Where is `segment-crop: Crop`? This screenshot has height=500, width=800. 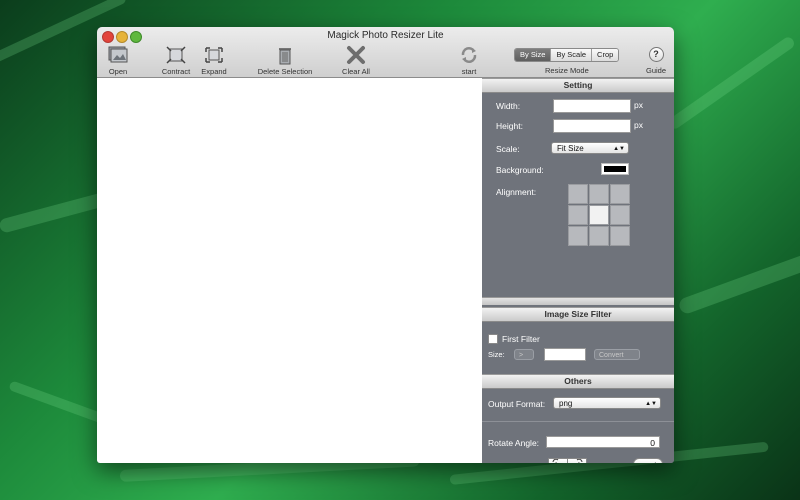 segment-crop: Crop is located at coordinates (605, 55).